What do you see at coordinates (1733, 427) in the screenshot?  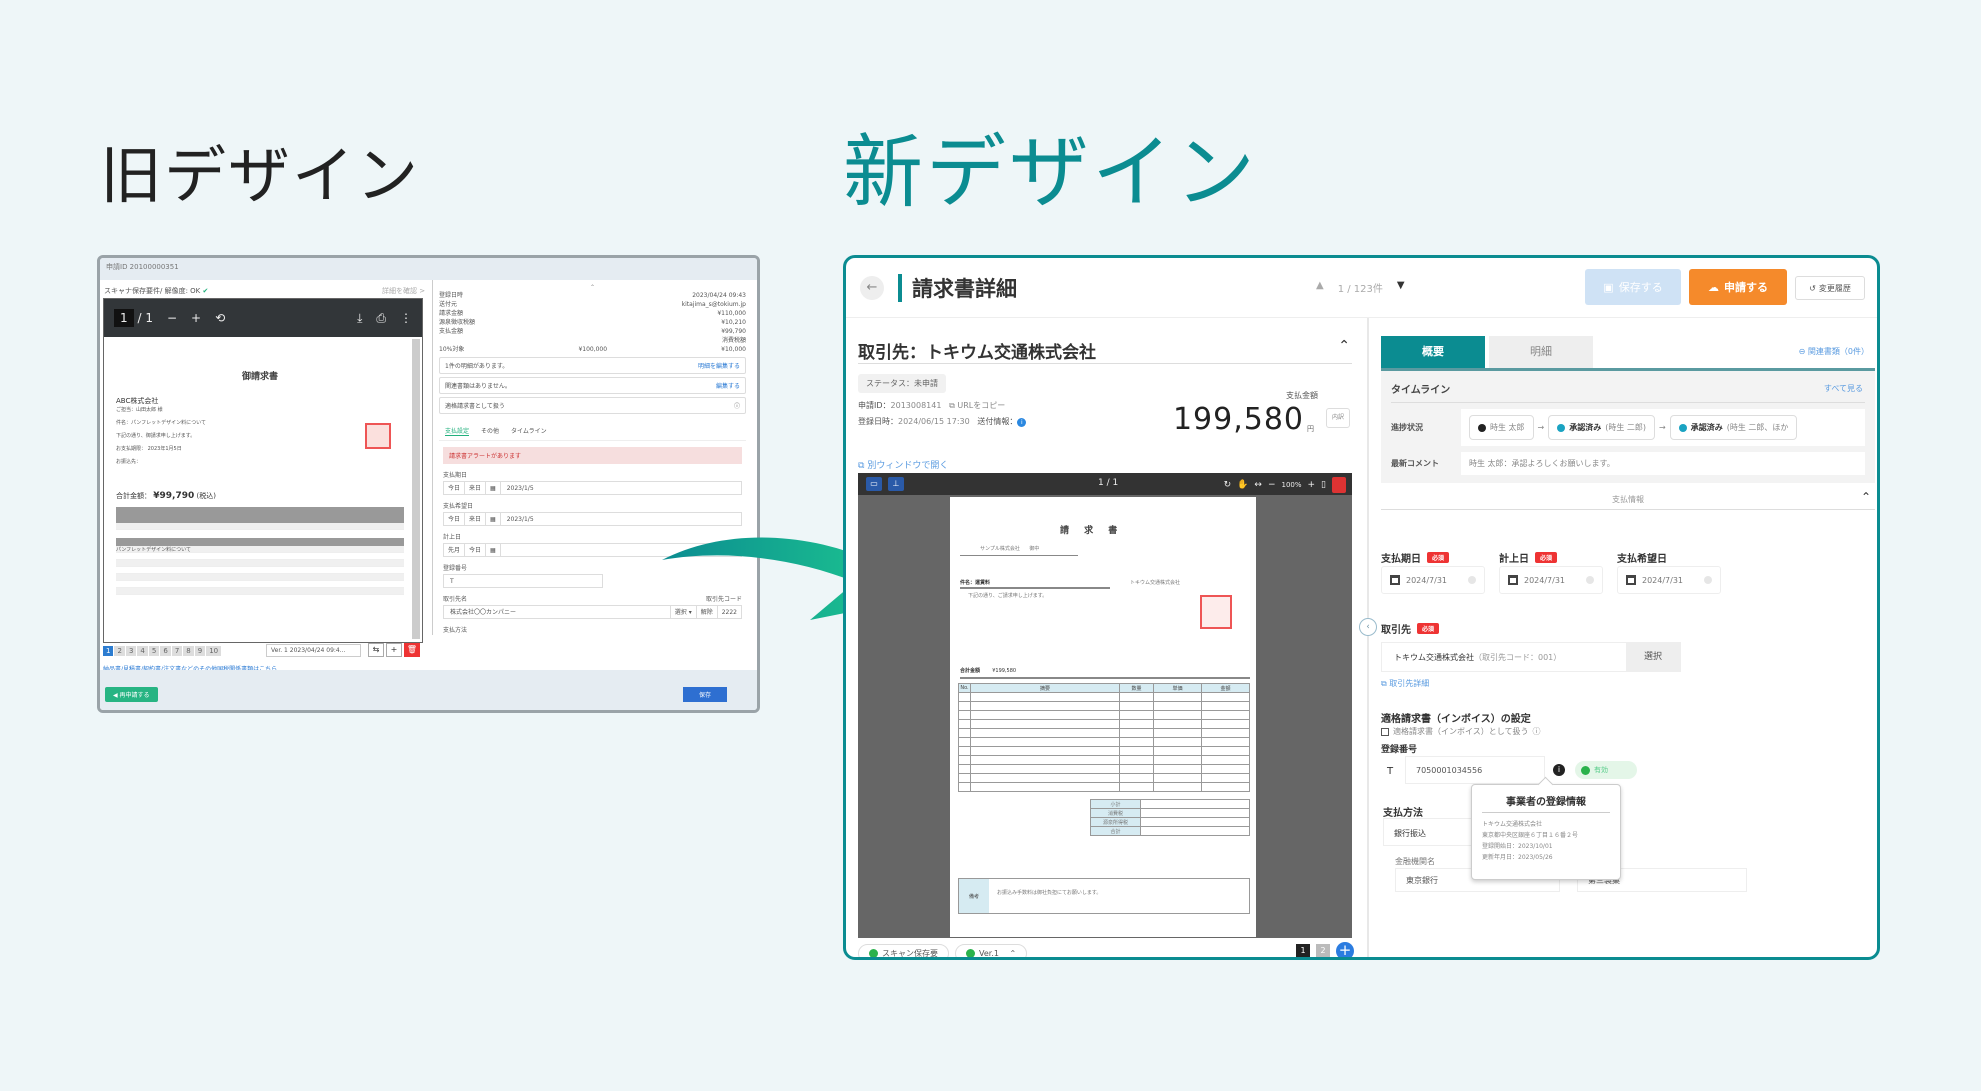 I see `step-approved: 承認済み (時生 二郎、ほか` at bounding box center [1733, 427].